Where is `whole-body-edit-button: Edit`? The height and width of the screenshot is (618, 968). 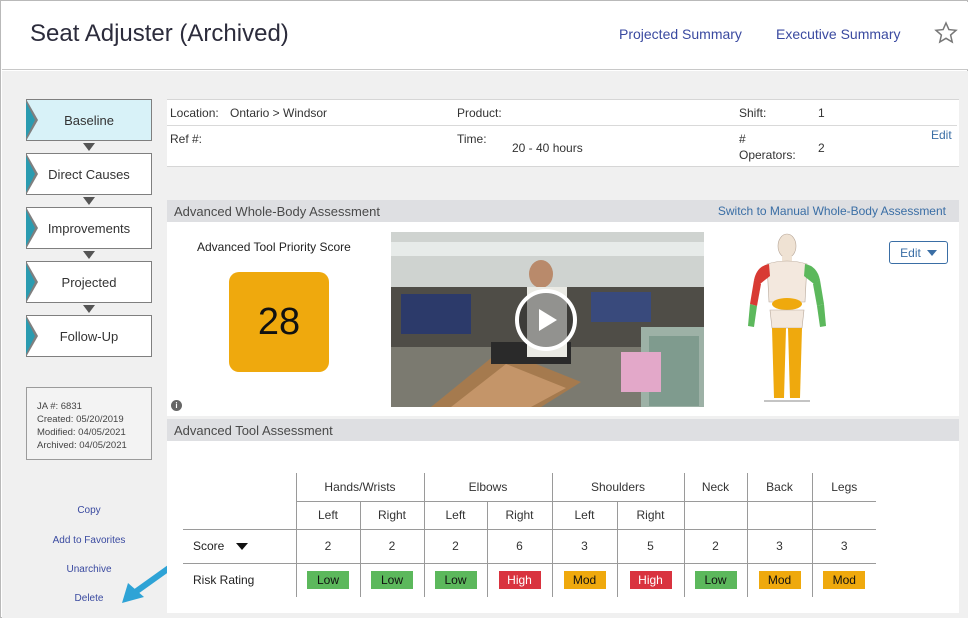 whole-body-edit-button: Edit is located at coordinates (918, 252).